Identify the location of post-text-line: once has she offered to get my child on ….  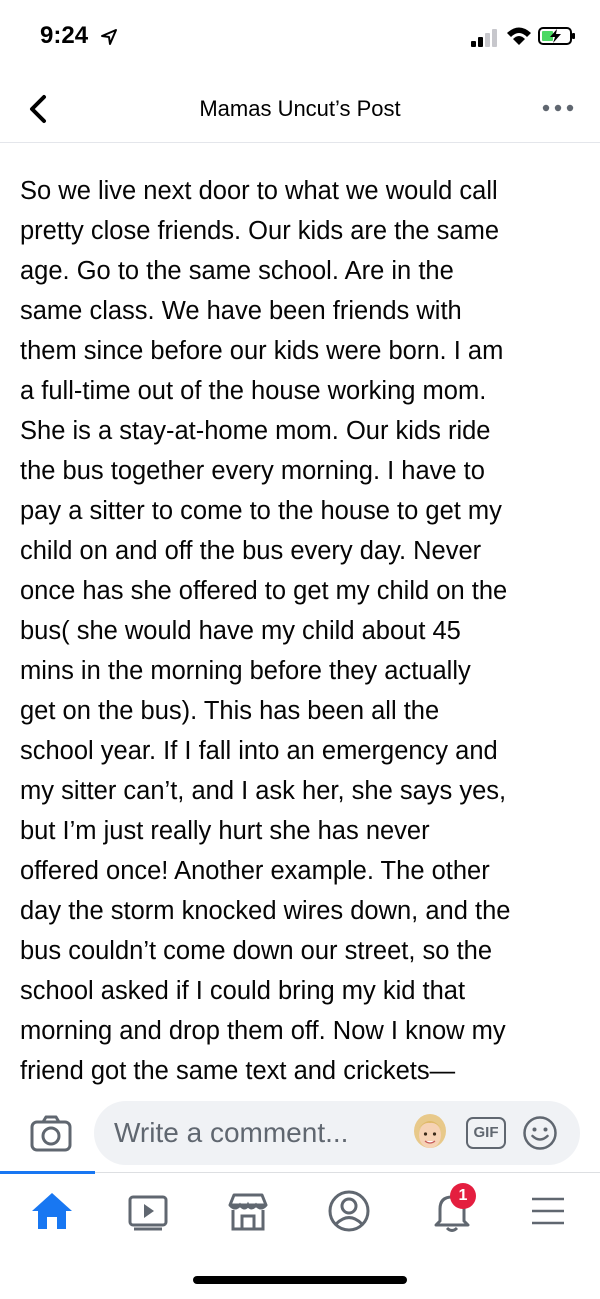
(264, 591).